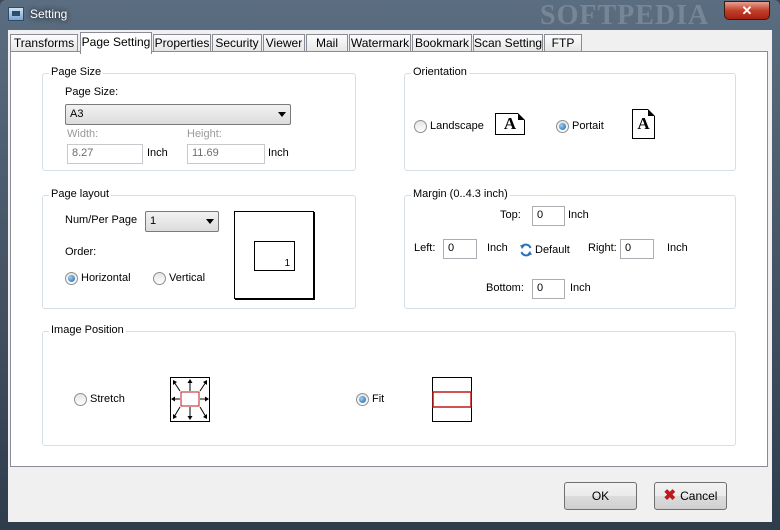 This screenshot has height=530, width=780. Describe the element at coordinates (526, 250) in the screenshot. I see `refresh-icon` at that location.